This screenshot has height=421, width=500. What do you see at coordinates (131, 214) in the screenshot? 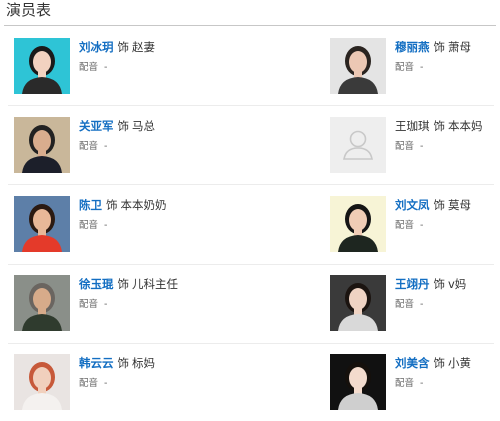
I see `cast-info: 陈卫饰本本奶奶配音 -` at bounding box center [131, 214].